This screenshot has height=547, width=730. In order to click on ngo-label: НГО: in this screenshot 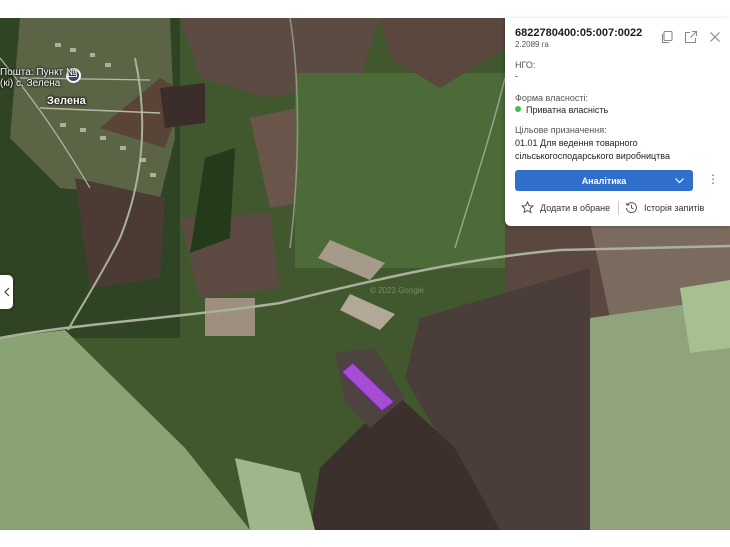, I will do `click(525, 65)`.